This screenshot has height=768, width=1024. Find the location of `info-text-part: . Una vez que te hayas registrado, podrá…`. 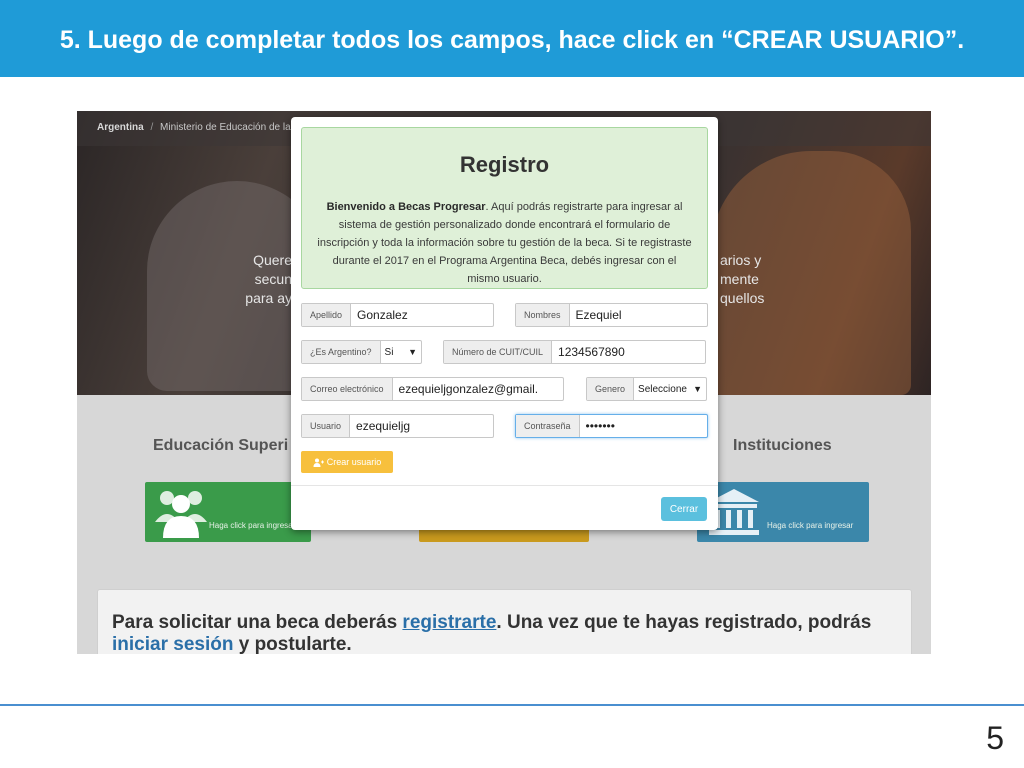

info-text-part: . Una vez que te hayas registrado, podrá… is located at coordinates (684, 622).